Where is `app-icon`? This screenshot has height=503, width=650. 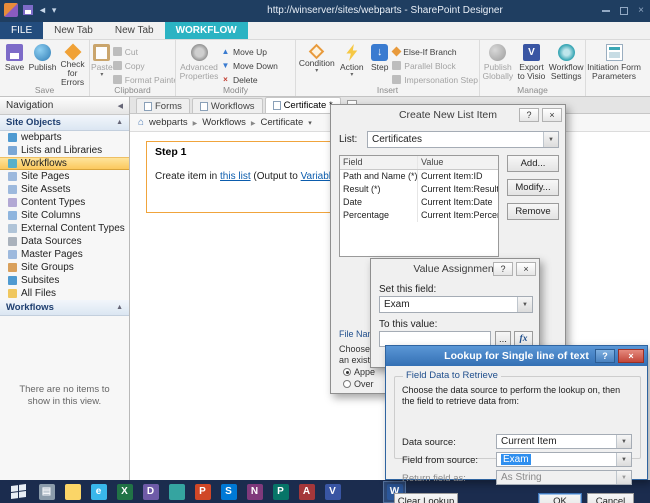 app-icon is located at coordinates (11, 10).